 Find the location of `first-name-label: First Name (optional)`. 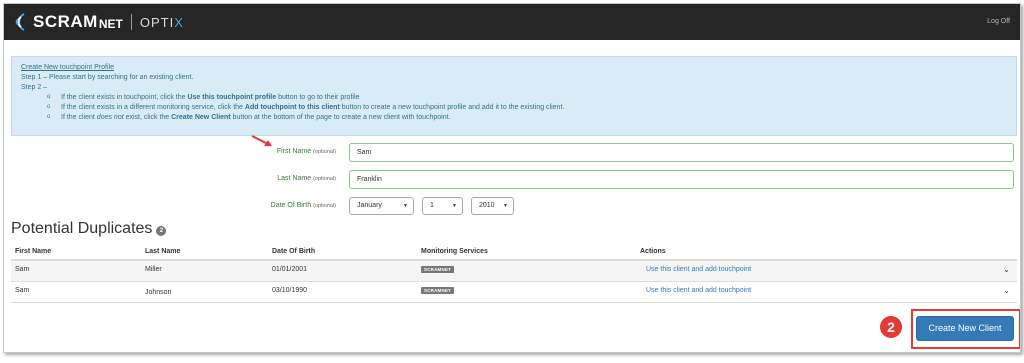

first-name-label: First Name (optional) is located at coordinates (306, 151).